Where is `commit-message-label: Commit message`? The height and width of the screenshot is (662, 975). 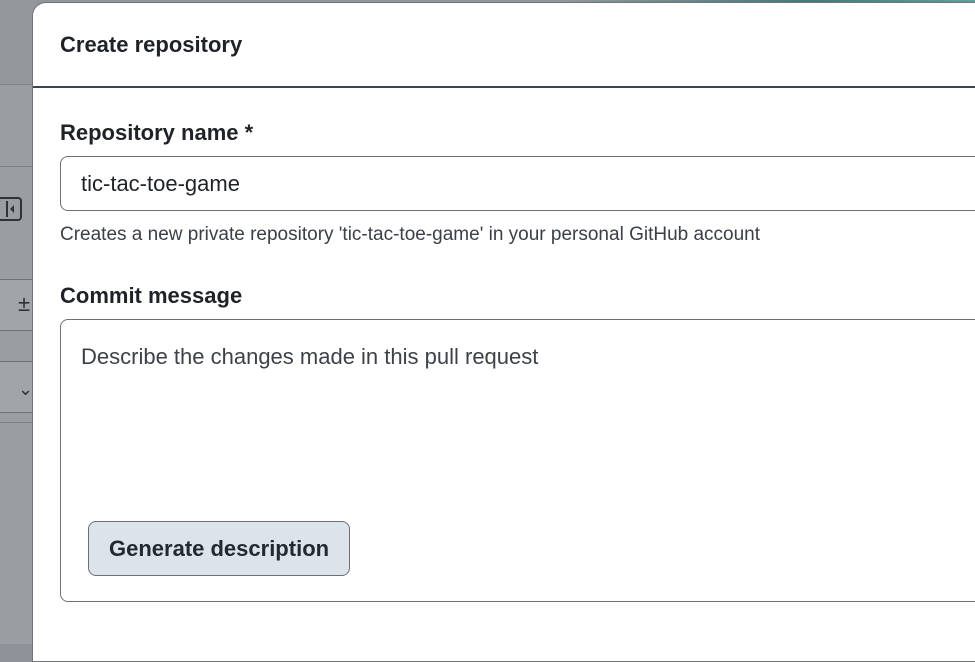
commit-message-label: Commit message is located at coordinates (151, 295).